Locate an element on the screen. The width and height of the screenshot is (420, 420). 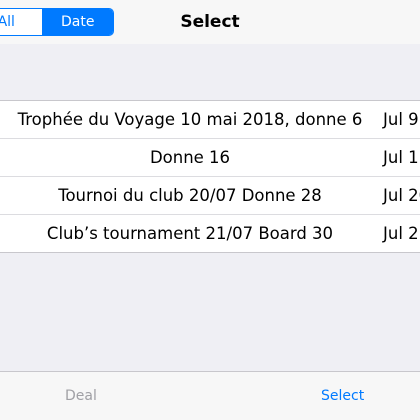
list-item-title: Tournoi du club 20/07 Donne 28 is located at coordinates (190, 195).